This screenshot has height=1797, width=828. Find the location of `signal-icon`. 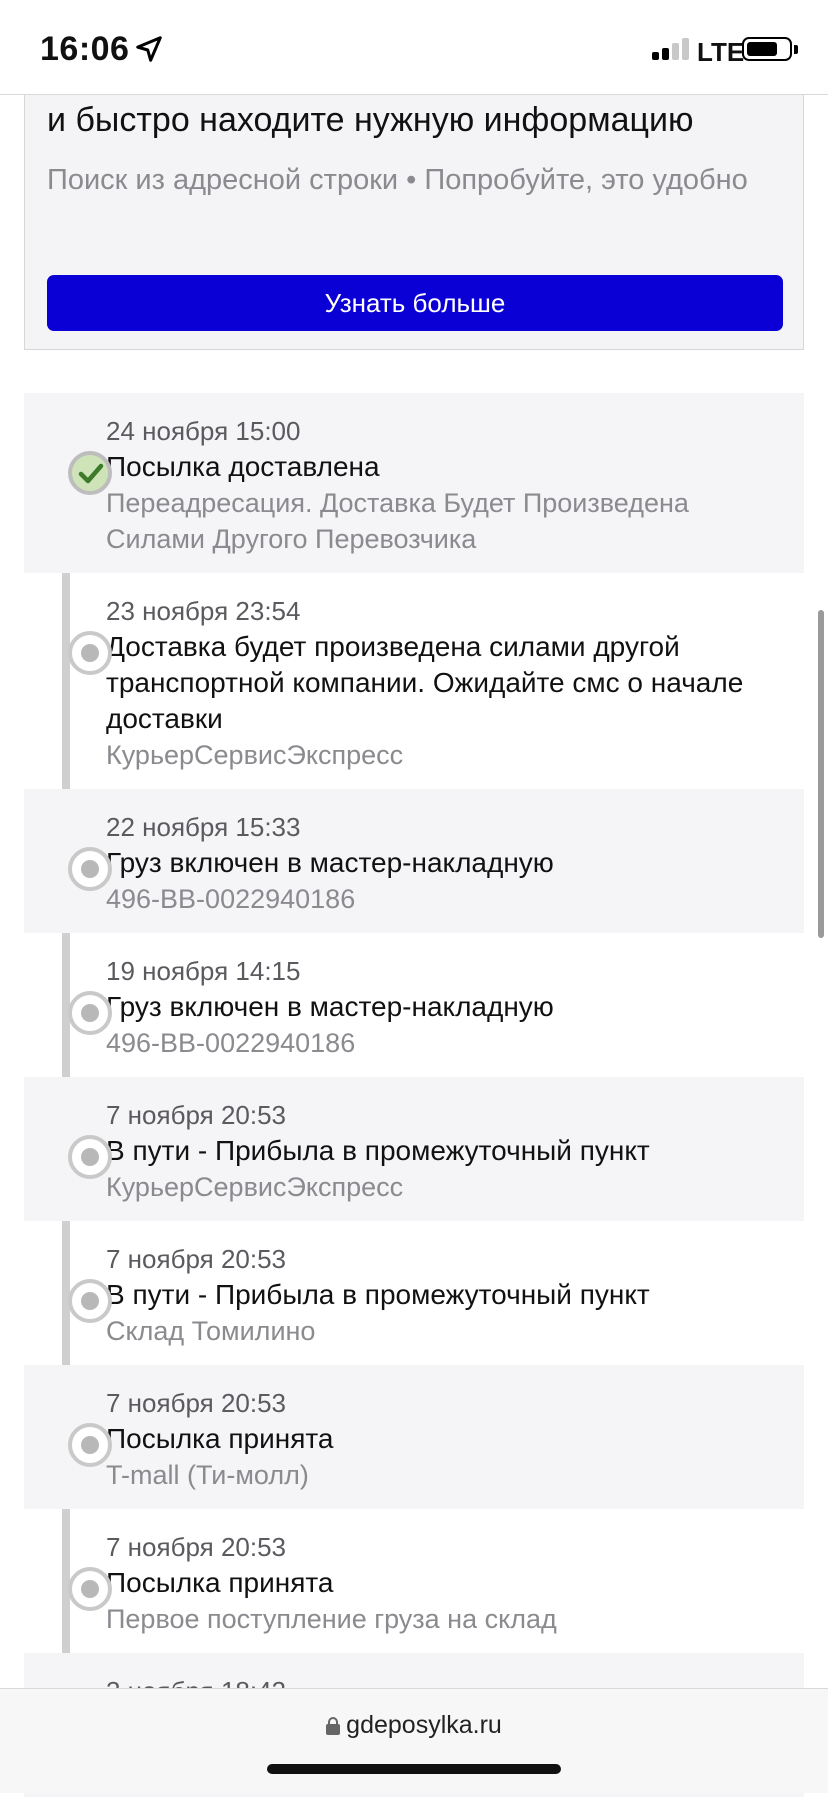

signal-icon is located at coordinates (672, 49).